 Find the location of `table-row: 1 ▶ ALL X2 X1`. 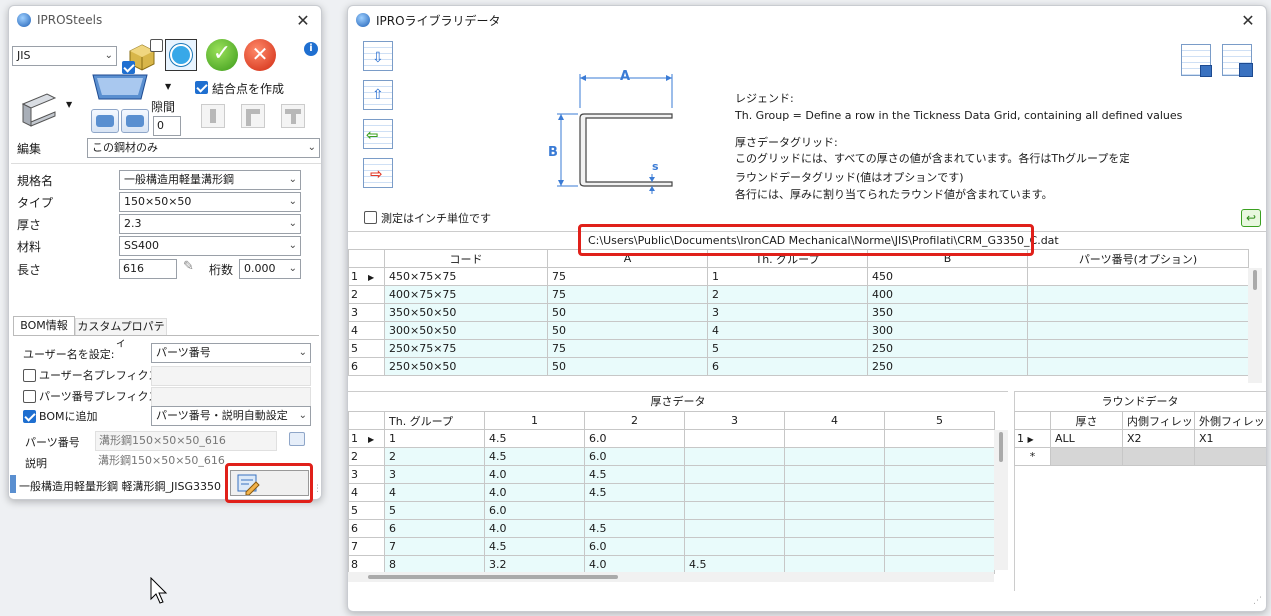

table-row: 1 ▶ ALL X2 X1 is located at coordinates (1140, 438).